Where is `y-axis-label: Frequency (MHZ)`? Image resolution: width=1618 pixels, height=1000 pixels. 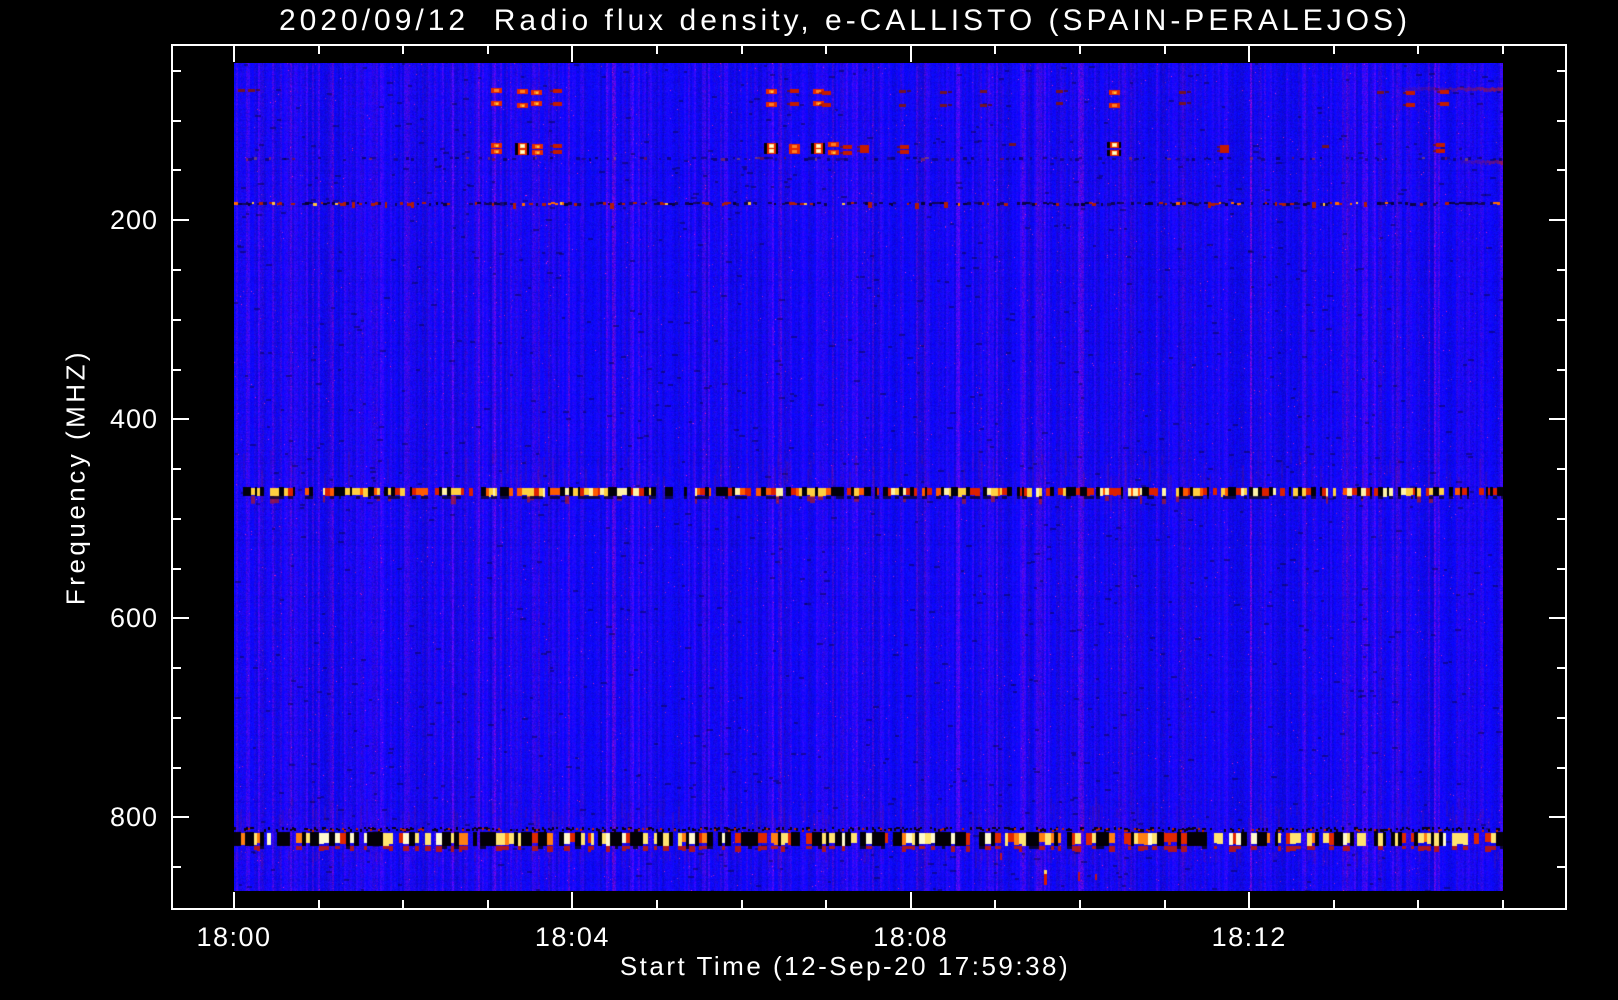
y-axis-label: Frequency (MHZ) is located at coordinates (75, 477).